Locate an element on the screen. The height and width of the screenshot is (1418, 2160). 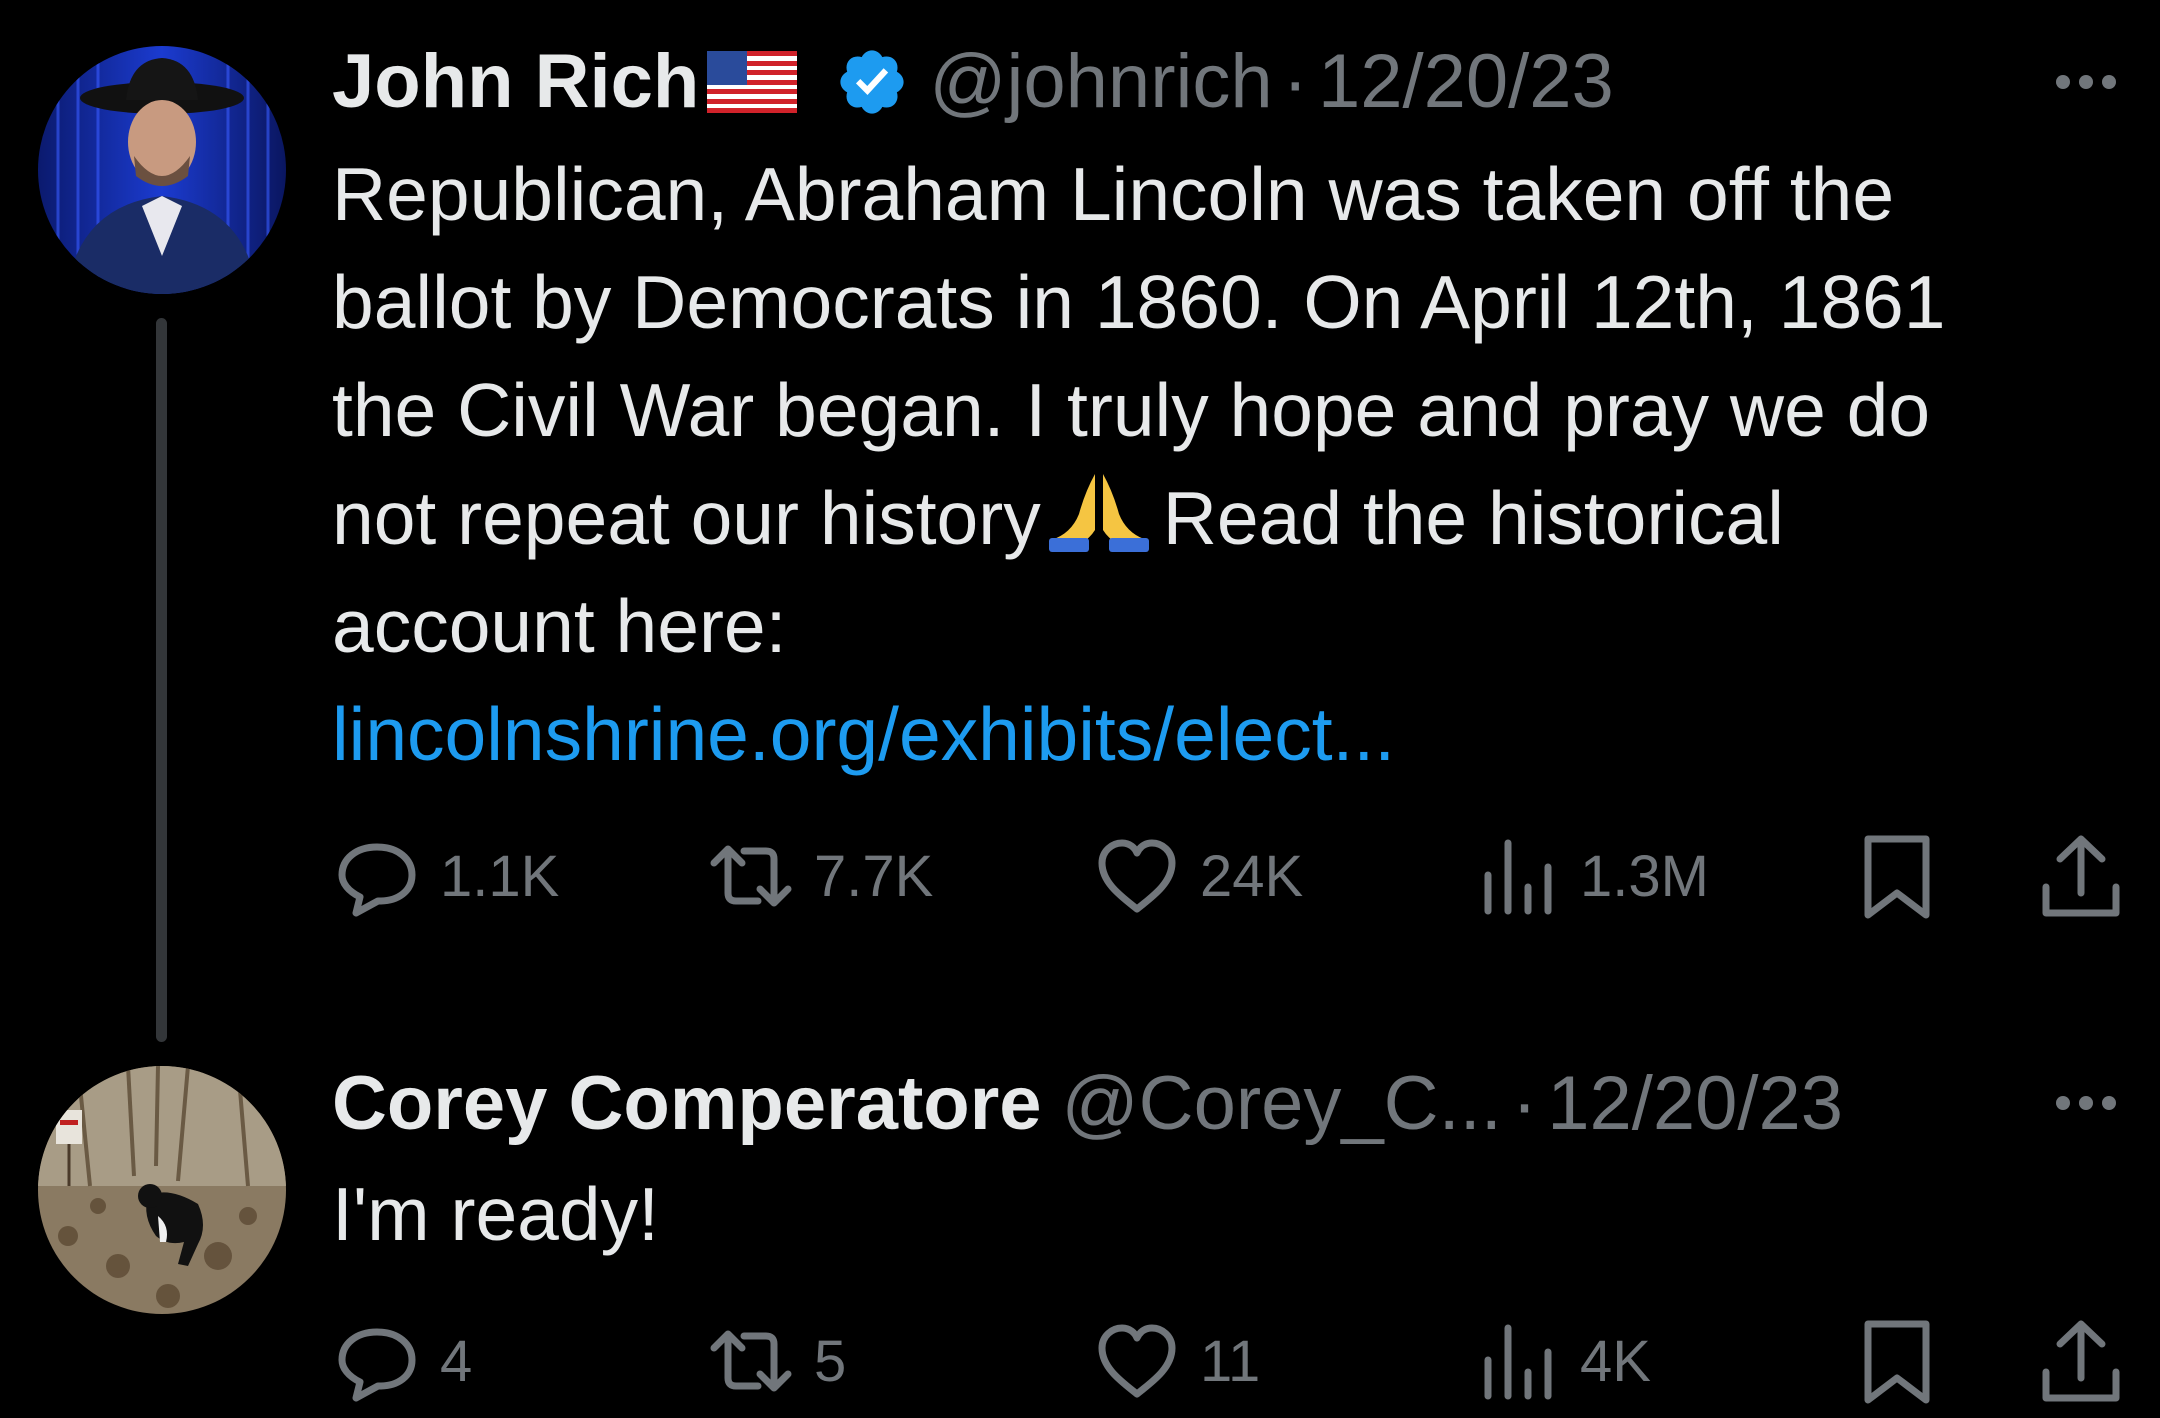
author-handle: @johnrich is located at coordinates (1100, 82).